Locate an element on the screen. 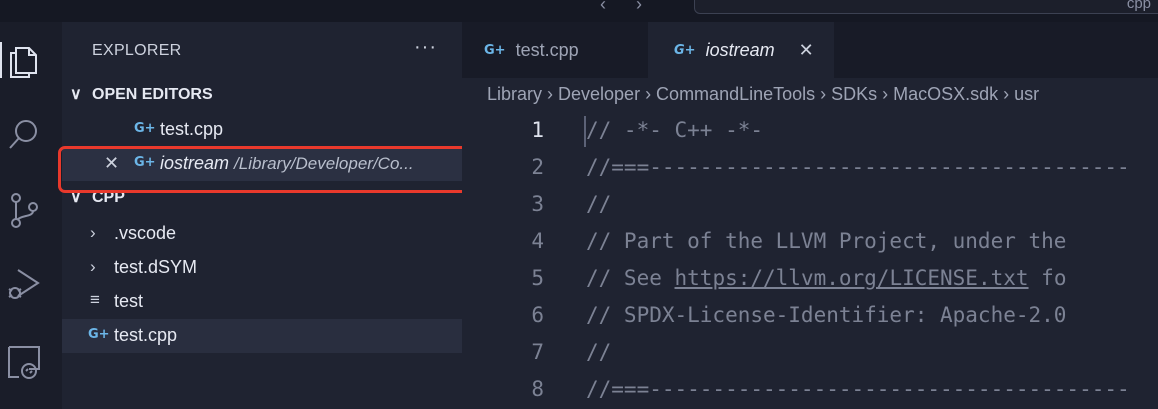 The height and width of the screenshot is (409, 1158). code-text: fo is located at coordinates (1047, 278).